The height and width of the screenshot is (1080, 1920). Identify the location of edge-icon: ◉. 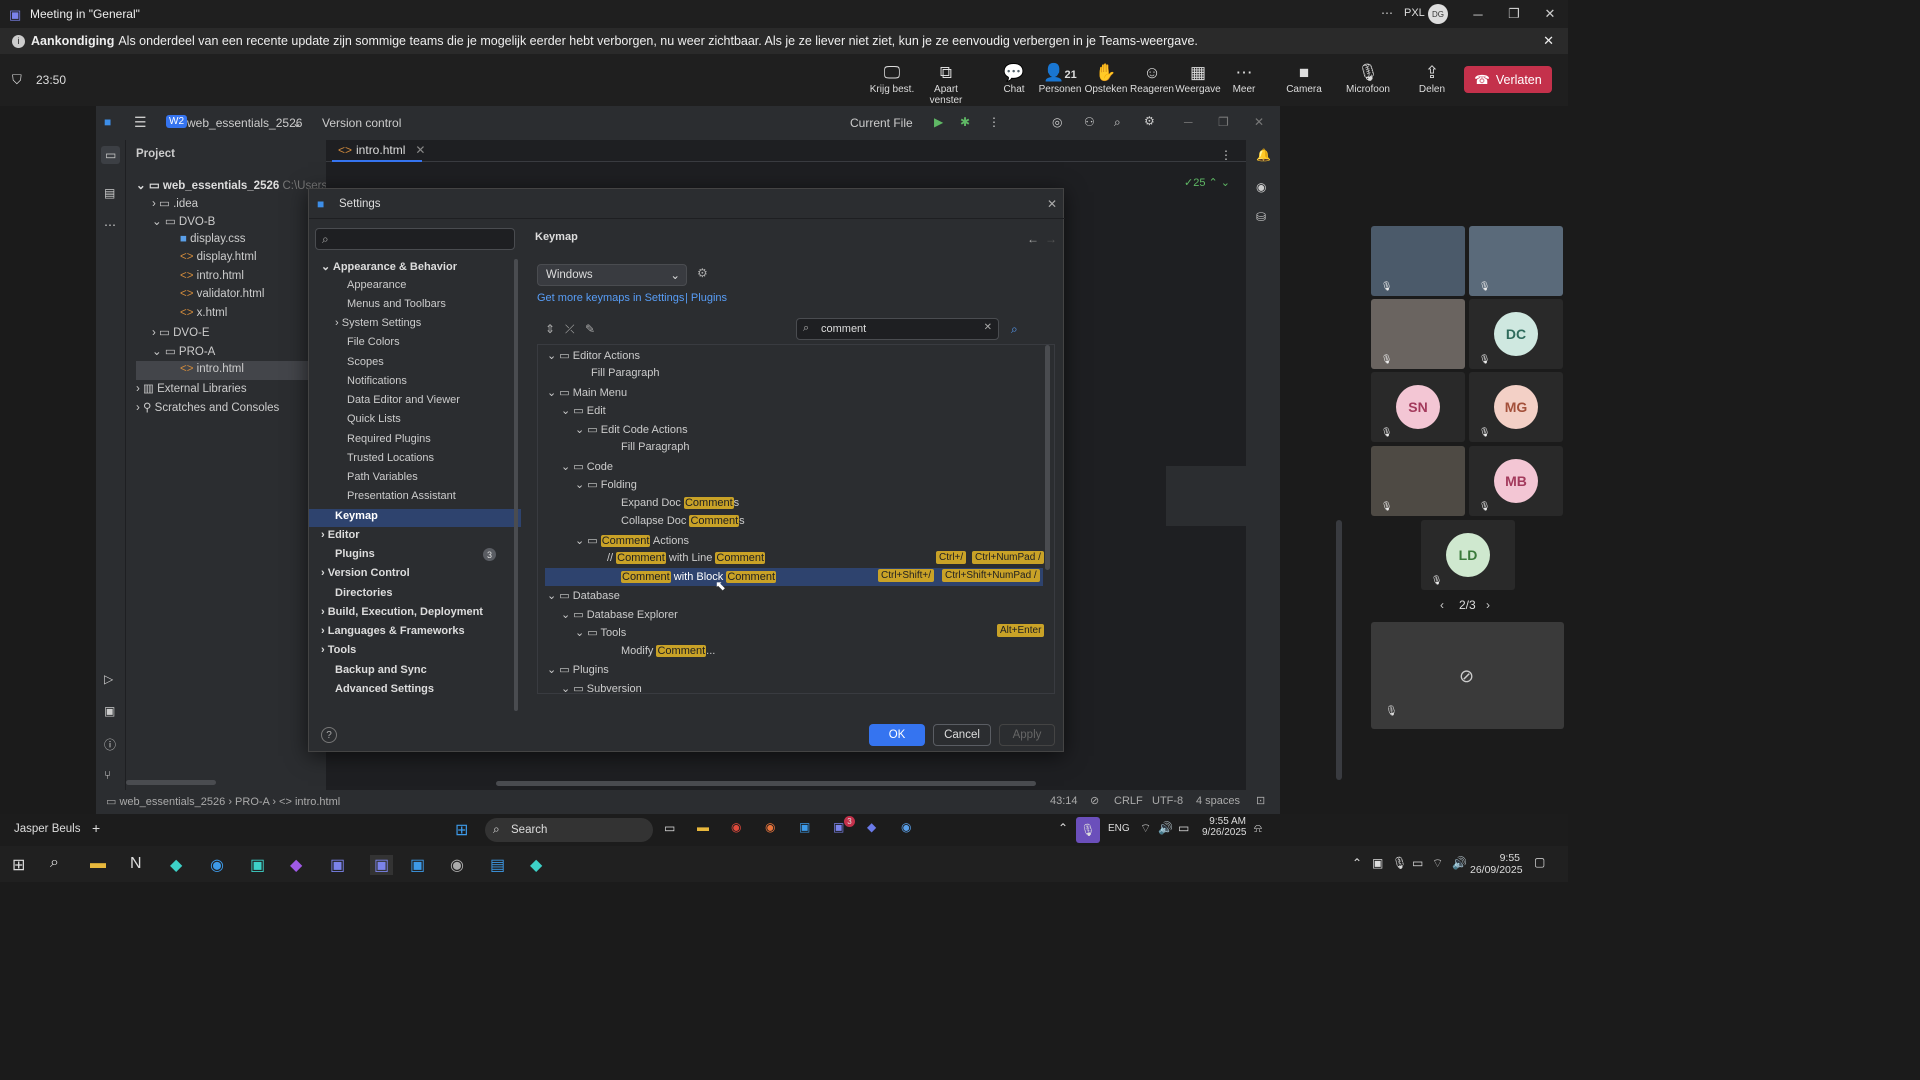
(217, 865).